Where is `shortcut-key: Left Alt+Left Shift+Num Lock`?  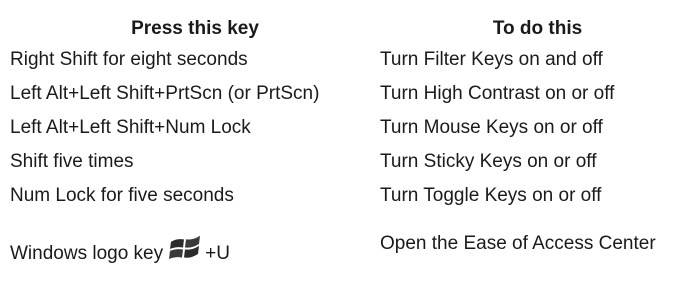 shortcut-key: Left Alt+Left Shift+Num Lock is located at coordinates (130, 127).